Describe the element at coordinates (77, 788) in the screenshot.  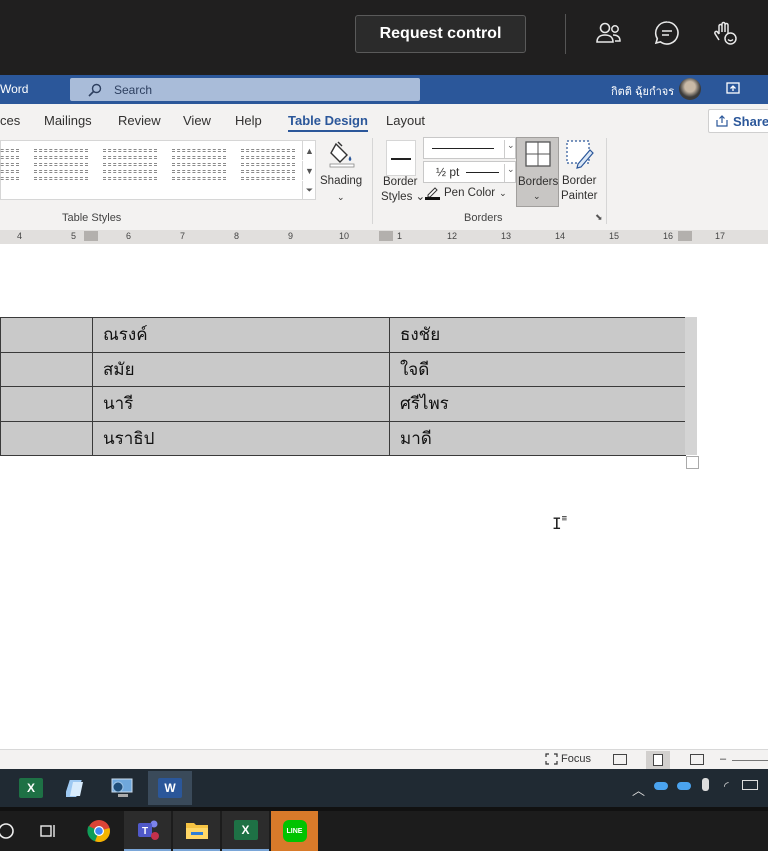
I see `notes-taskbar-icon` at that location.